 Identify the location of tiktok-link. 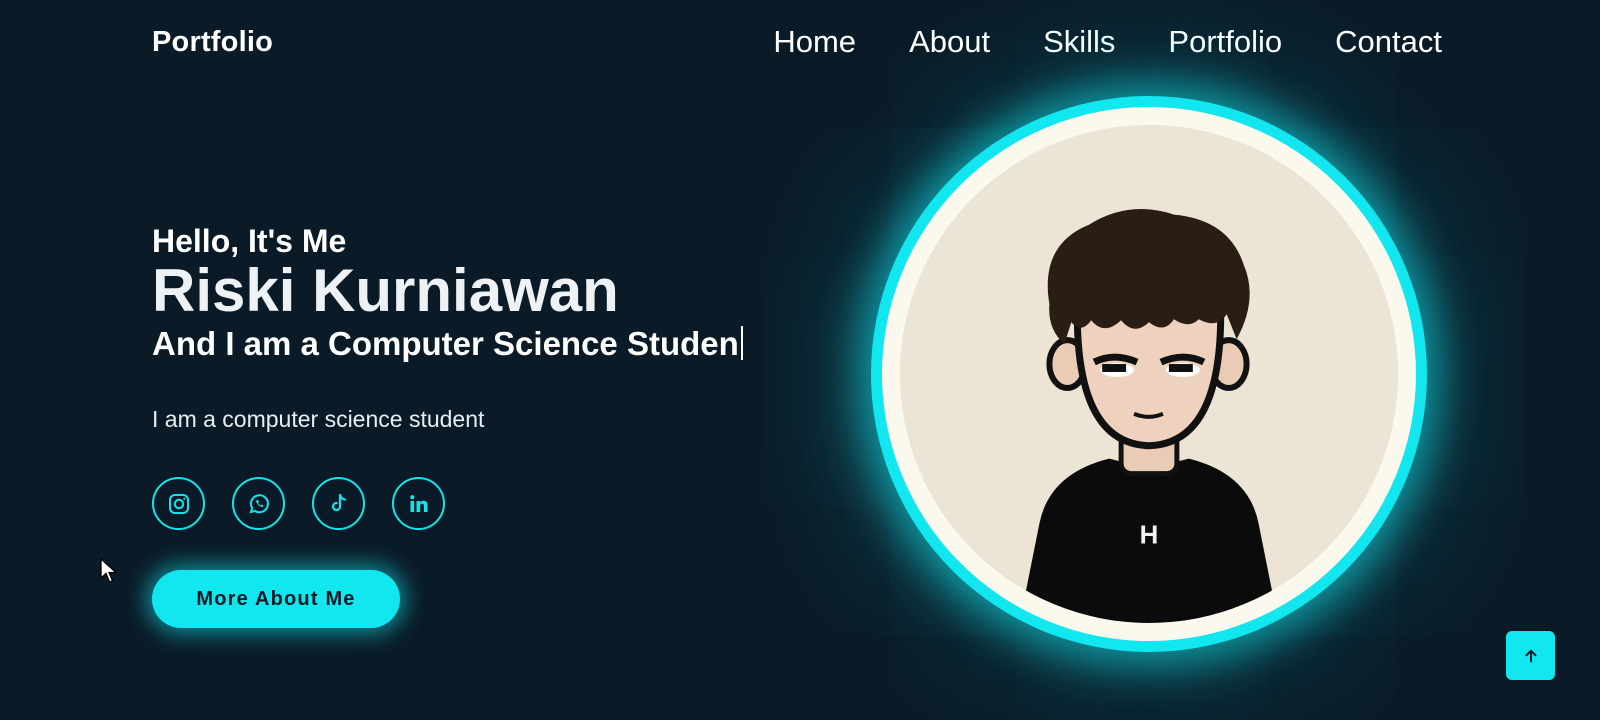
(338, 503).